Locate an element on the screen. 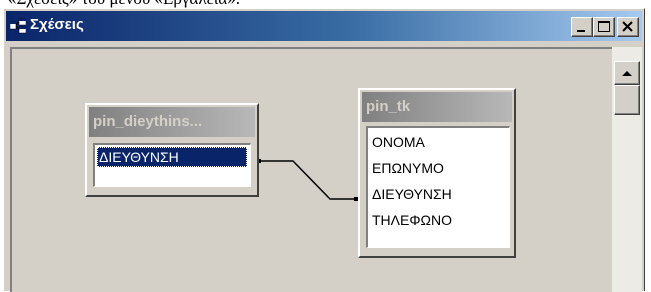 This screenshot has width=651, height=292. field-onoma: ΟΝΟΜΑ is located at coordinates (397, 142).